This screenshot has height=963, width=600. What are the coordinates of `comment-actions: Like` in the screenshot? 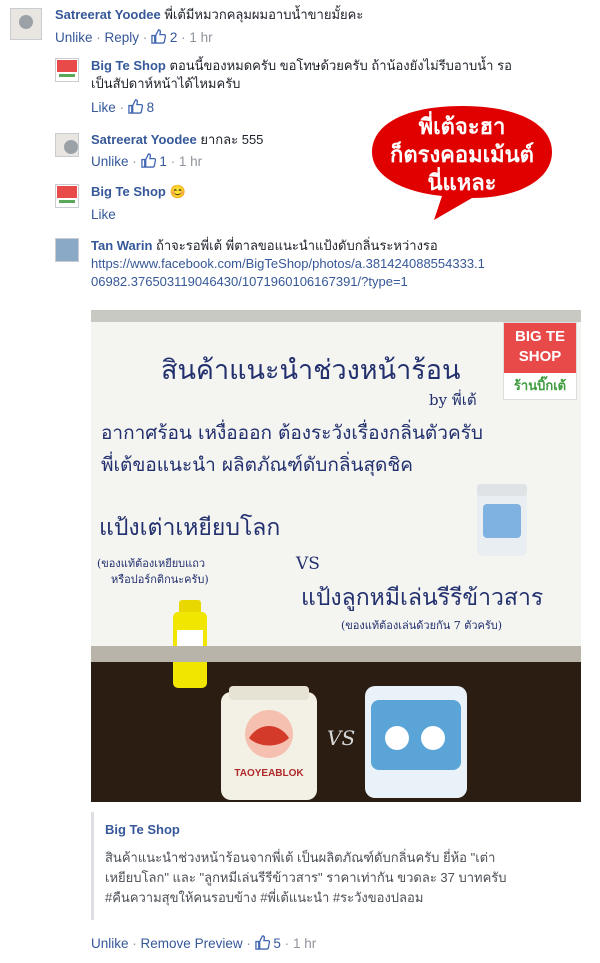 It's located at (103, 215).